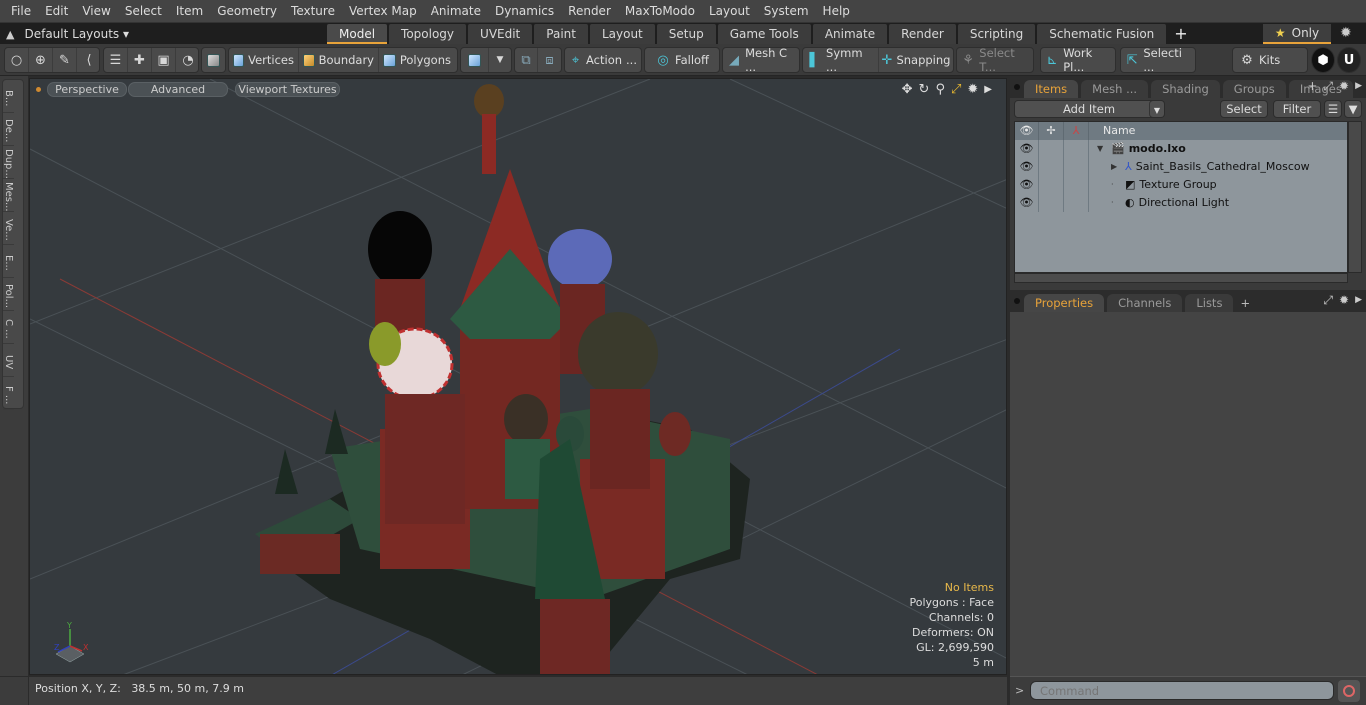 Image resolution: width=1366 pixels, height=705 pixels. What do you see at coordinates (1181, 278) in the screenshot?
I see `tree-horizontal-scrollbar` at bounding box center [1181, 278].